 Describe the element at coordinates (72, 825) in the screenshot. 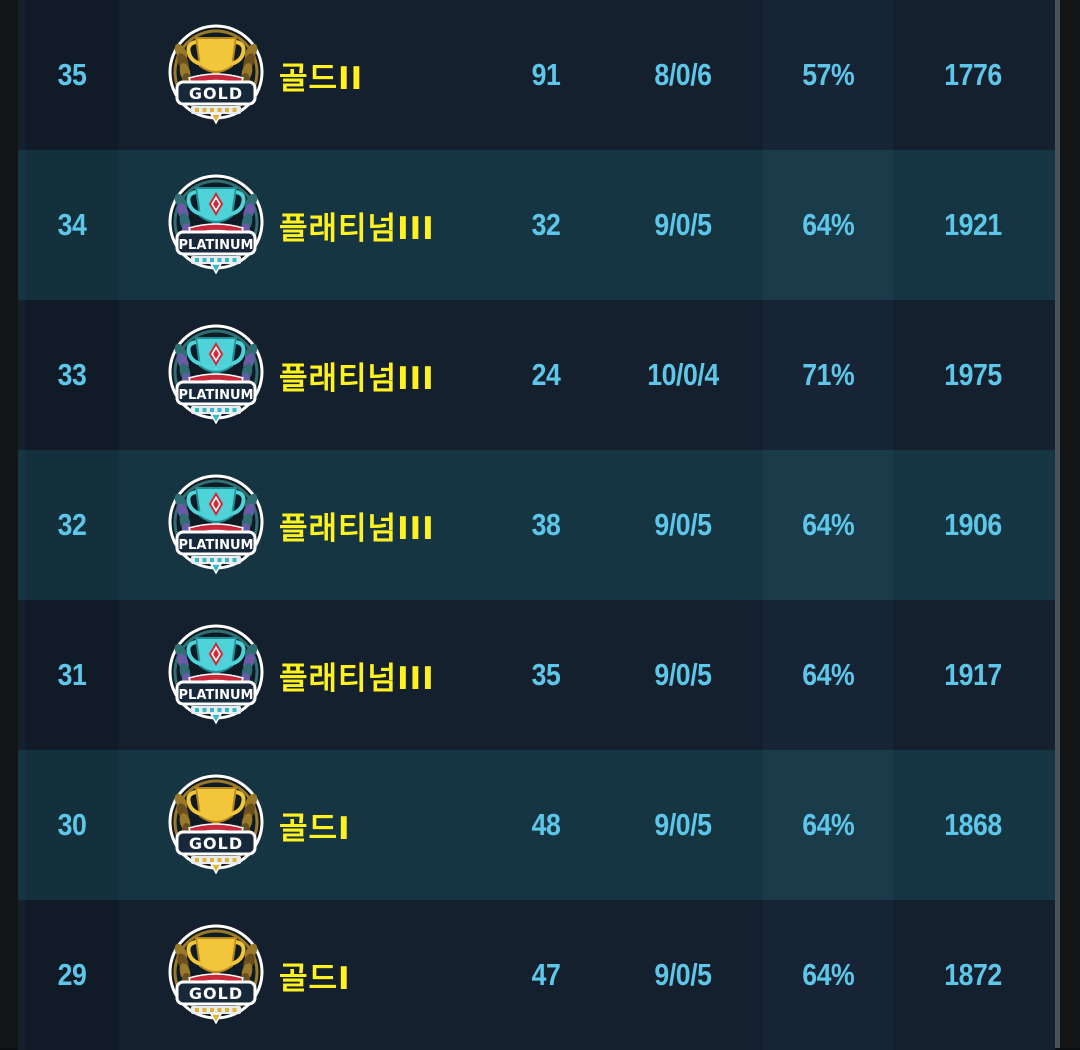

I see `rank-cell: 30` at that location.